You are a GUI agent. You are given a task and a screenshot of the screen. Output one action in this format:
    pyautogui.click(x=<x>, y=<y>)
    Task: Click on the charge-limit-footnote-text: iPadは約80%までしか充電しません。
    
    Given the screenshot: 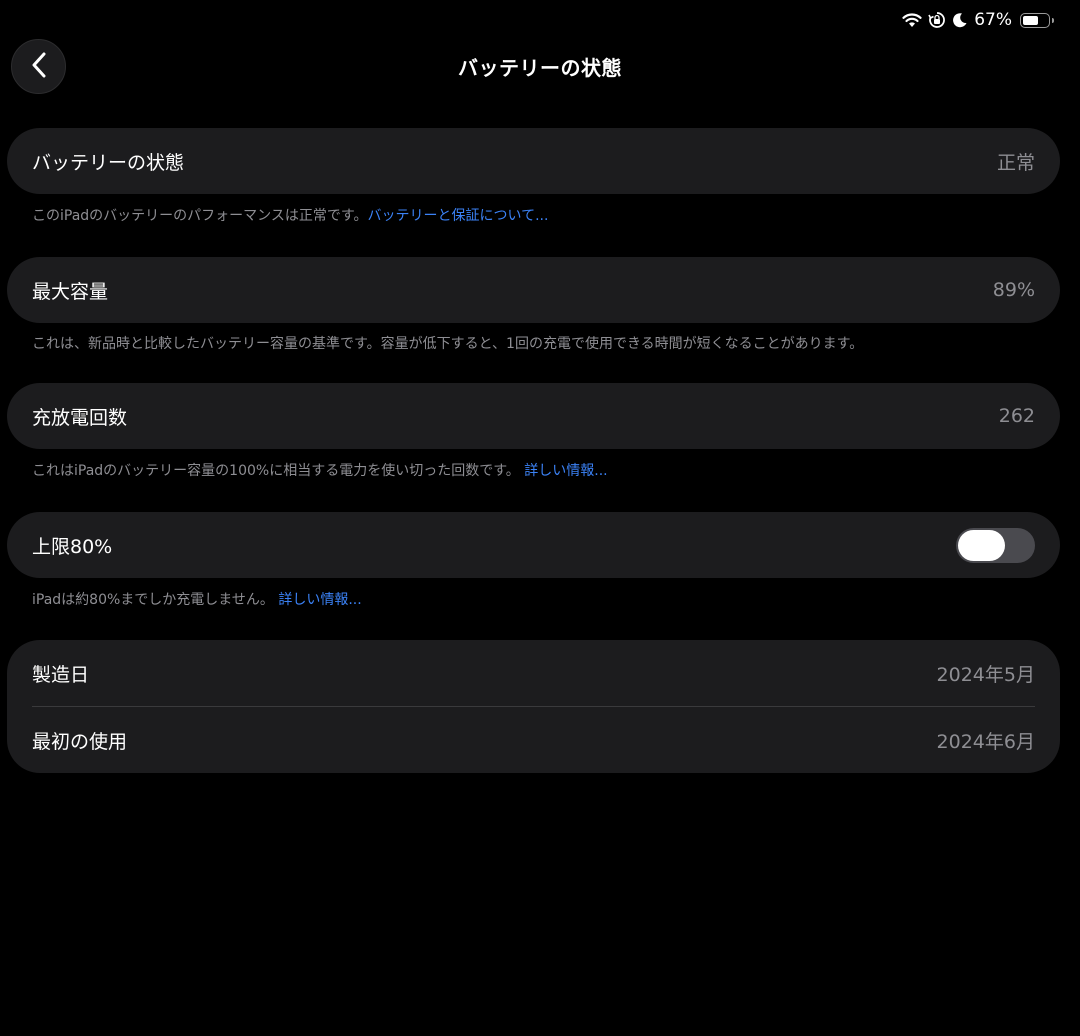 What is the action you would take?
    pyautogui.click(x=153, y=600)
    